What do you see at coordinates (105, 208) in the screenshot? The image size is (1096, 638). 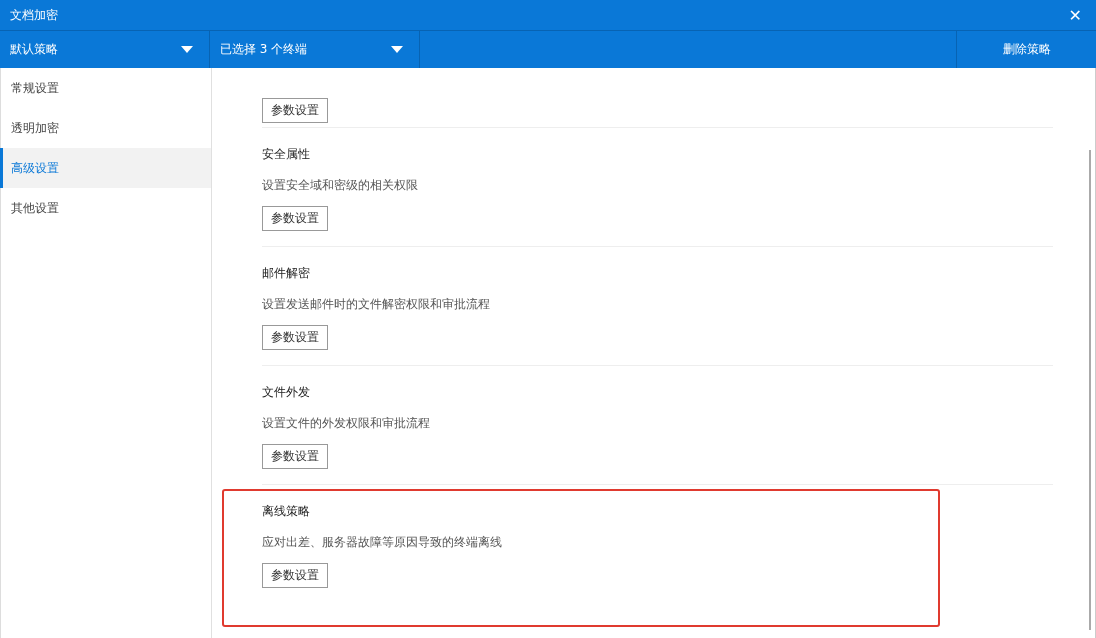 I see `sidebar-item: 其他设置` at bounding box center [105, 208].